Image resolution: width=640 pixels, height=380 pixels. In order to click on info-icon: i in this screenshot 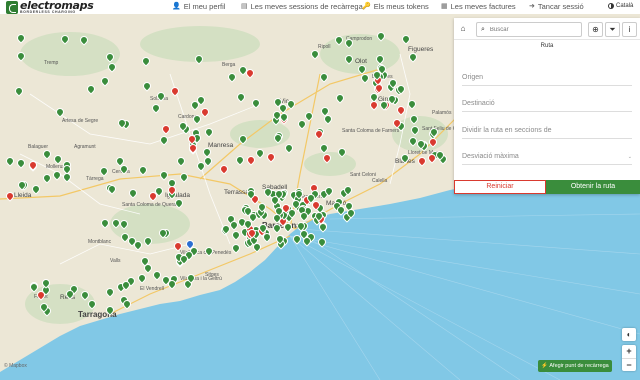, I will do `click(629, 29)`.